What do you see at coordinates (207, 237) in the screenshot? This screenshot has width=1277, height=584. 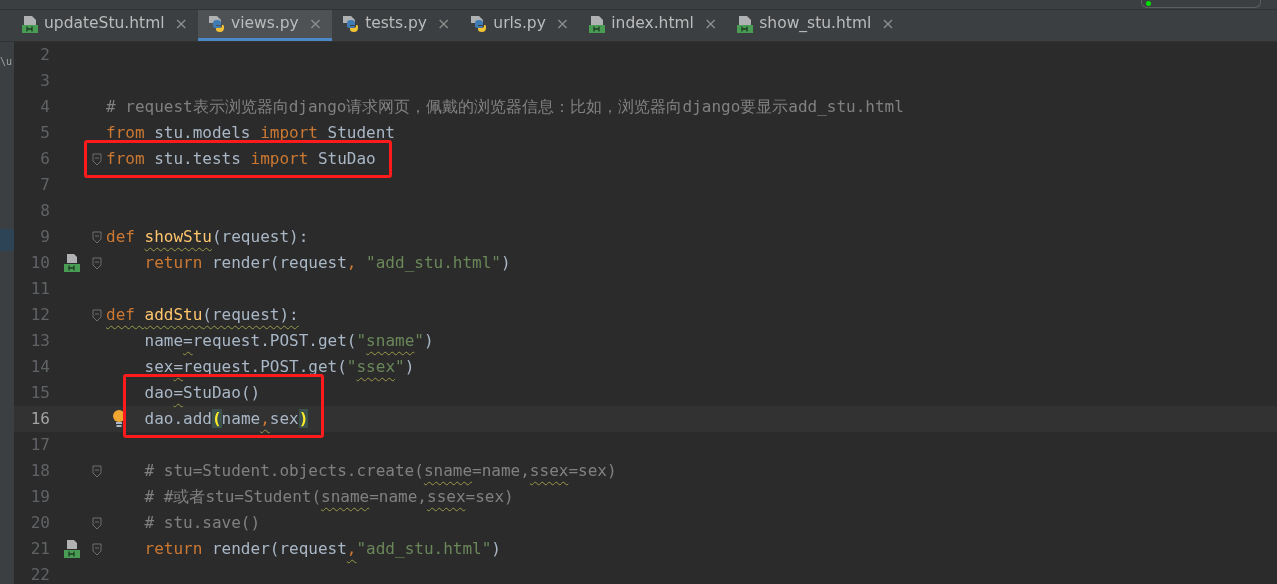 I see `code-line: def showStu(request):` at bounding box center [207, 237].